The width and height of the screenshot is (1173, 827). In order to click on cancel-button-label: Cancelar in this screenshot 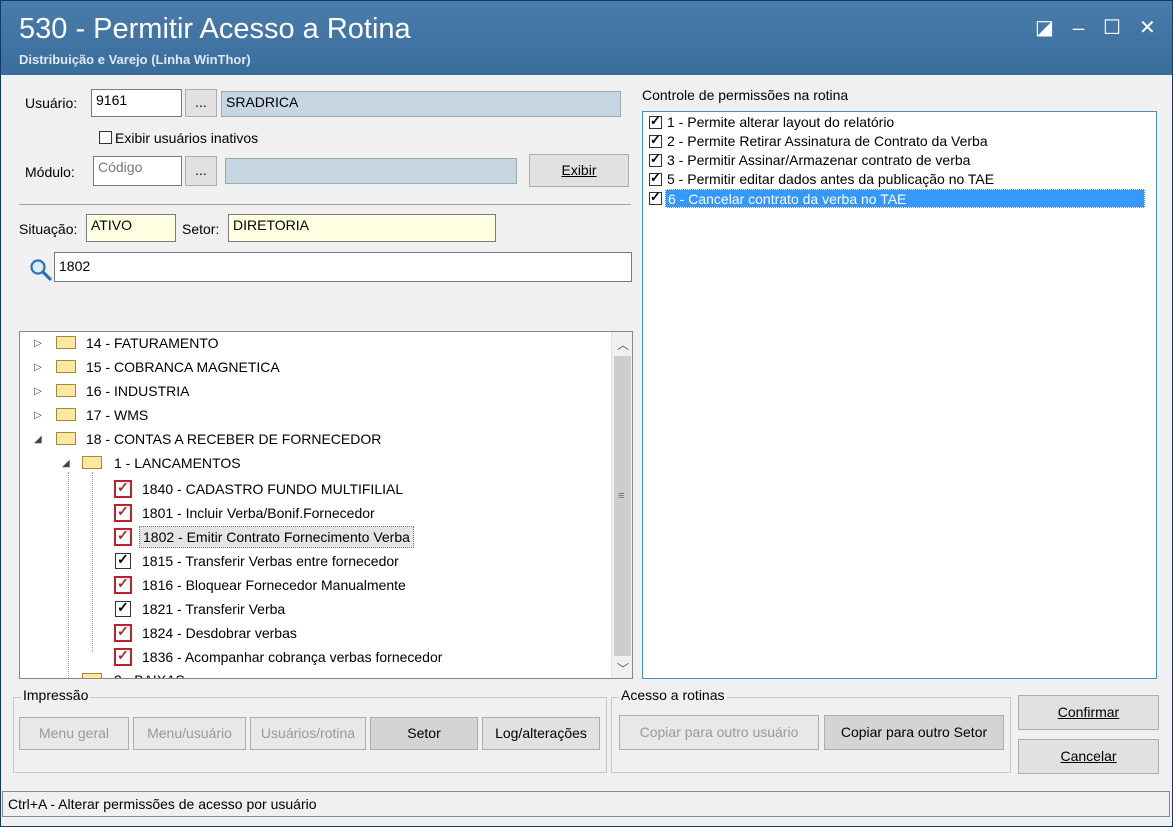, I will do `click(1088, 756)`.